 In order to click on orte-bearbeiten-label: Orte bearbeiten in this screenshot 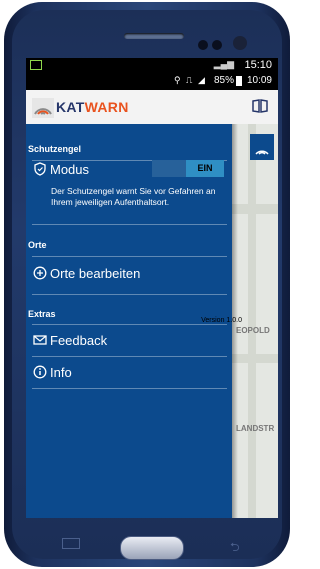, I will do `click(95, 273)`.